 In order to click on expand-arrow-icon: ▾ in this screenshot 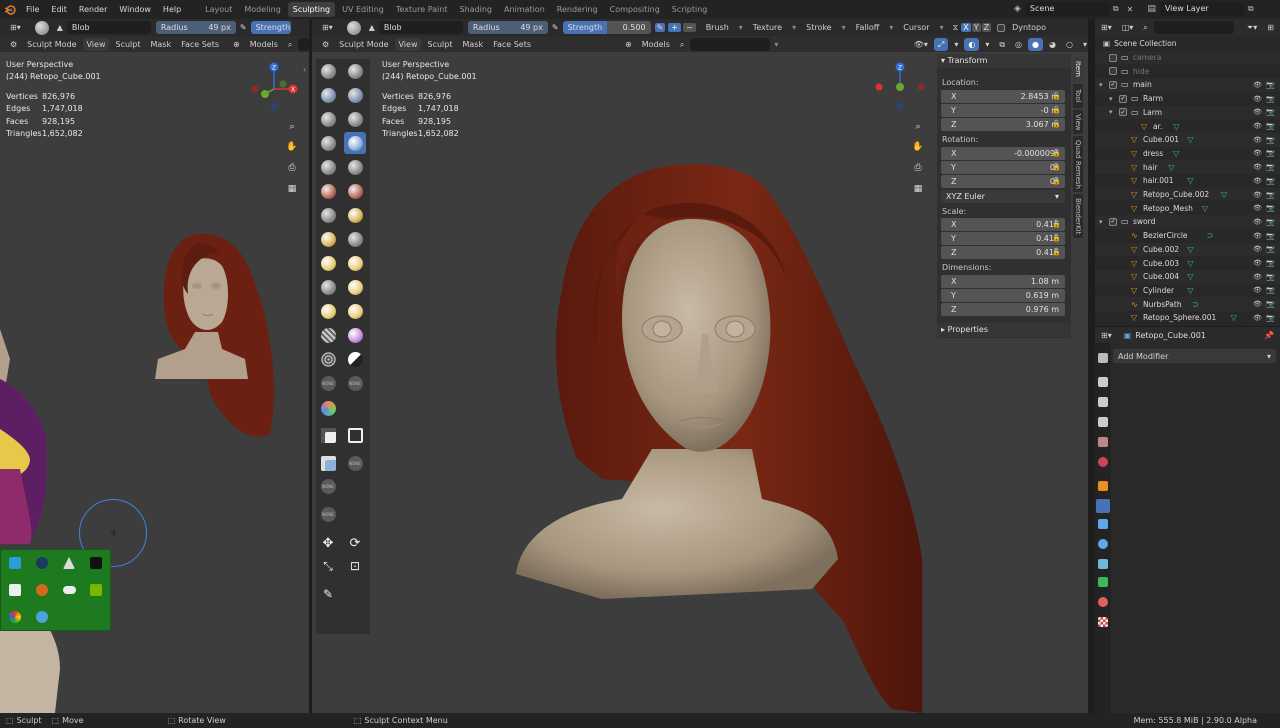, I will do `click(1111, 99)`.